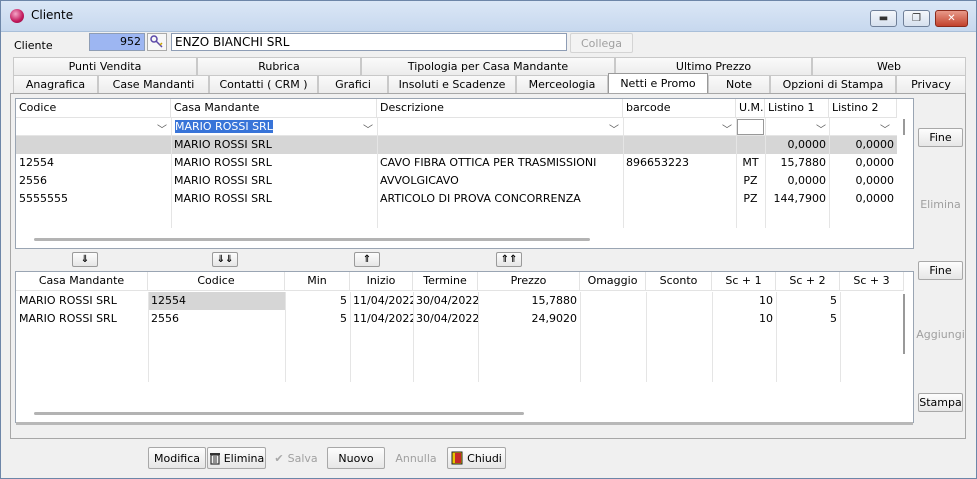 This screenshot has width=977, height=479. I want to click on cliente-name-field: ENZO BIANCHI SRL, so click(369, 42).